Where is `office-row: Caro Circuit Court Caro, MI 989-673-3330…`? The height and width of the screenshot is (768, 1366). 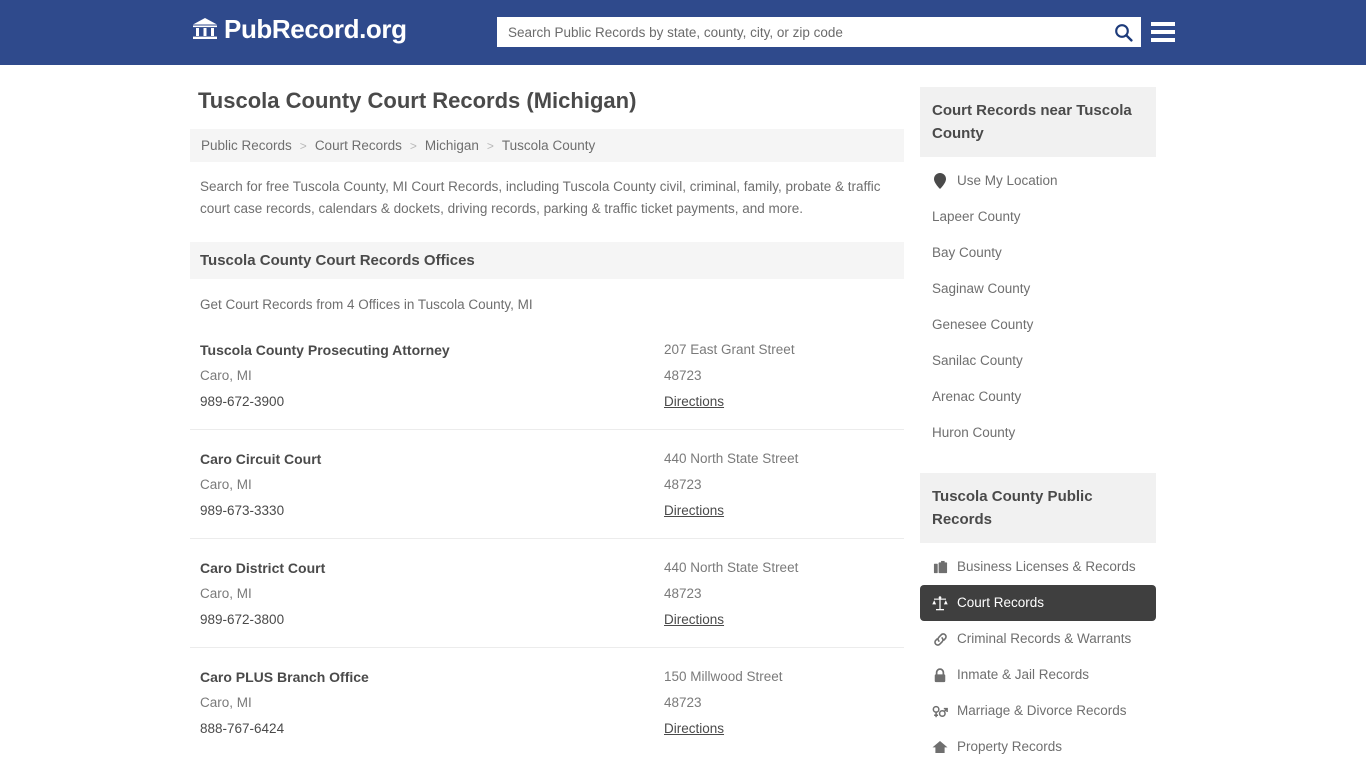
office-row: Caro Circuit Court Caro, MI 989-673-3330… is located at coordinates (547, 484).